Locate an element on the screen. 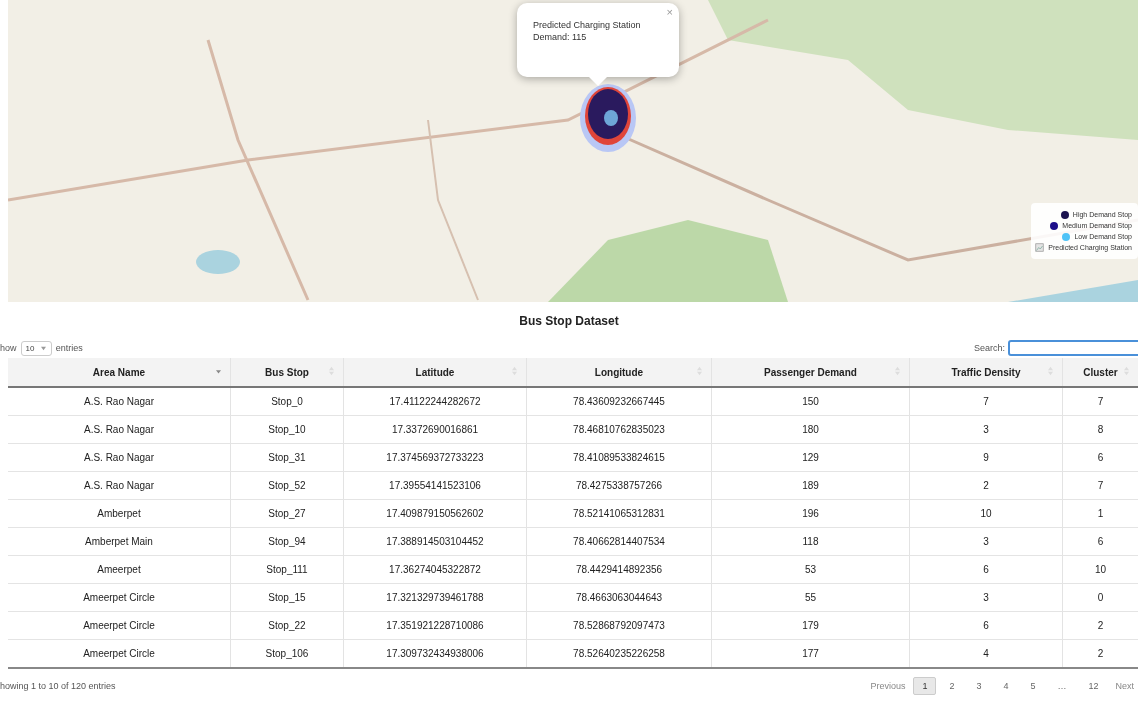 This screenshot has height=723, width=1138. table-cell: 9 is located at coordinates (986, 457).